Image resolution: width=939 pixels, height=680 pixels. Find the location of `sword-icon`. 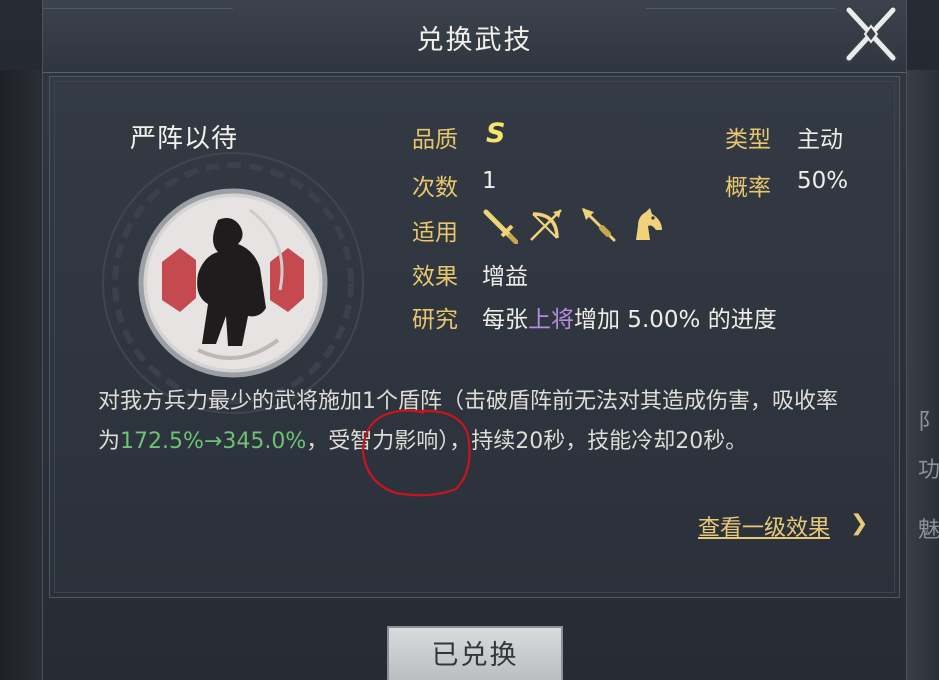

sword-icon is located at coordinates (500, 226).